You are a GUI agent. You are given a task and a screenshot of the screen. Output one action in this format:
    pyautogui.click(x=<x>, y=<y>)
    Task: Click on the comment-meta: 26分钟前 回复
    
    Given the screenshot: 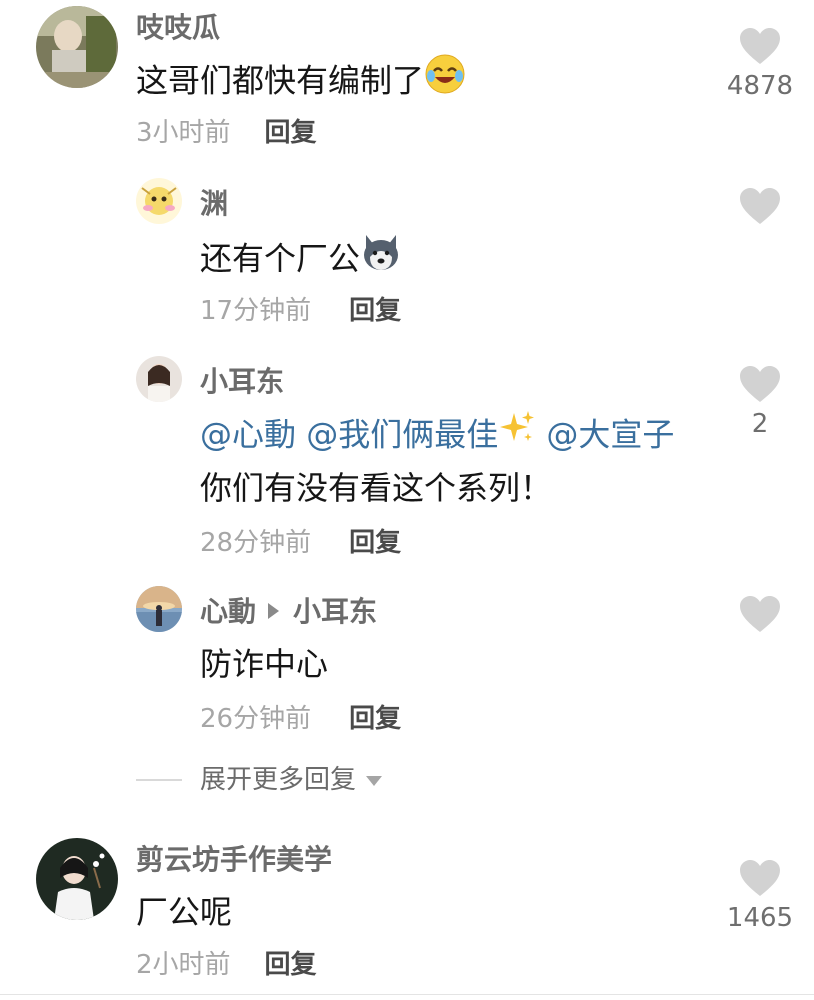 What is the action you would take?
    pyautogui.click(x=300, y=719)
    